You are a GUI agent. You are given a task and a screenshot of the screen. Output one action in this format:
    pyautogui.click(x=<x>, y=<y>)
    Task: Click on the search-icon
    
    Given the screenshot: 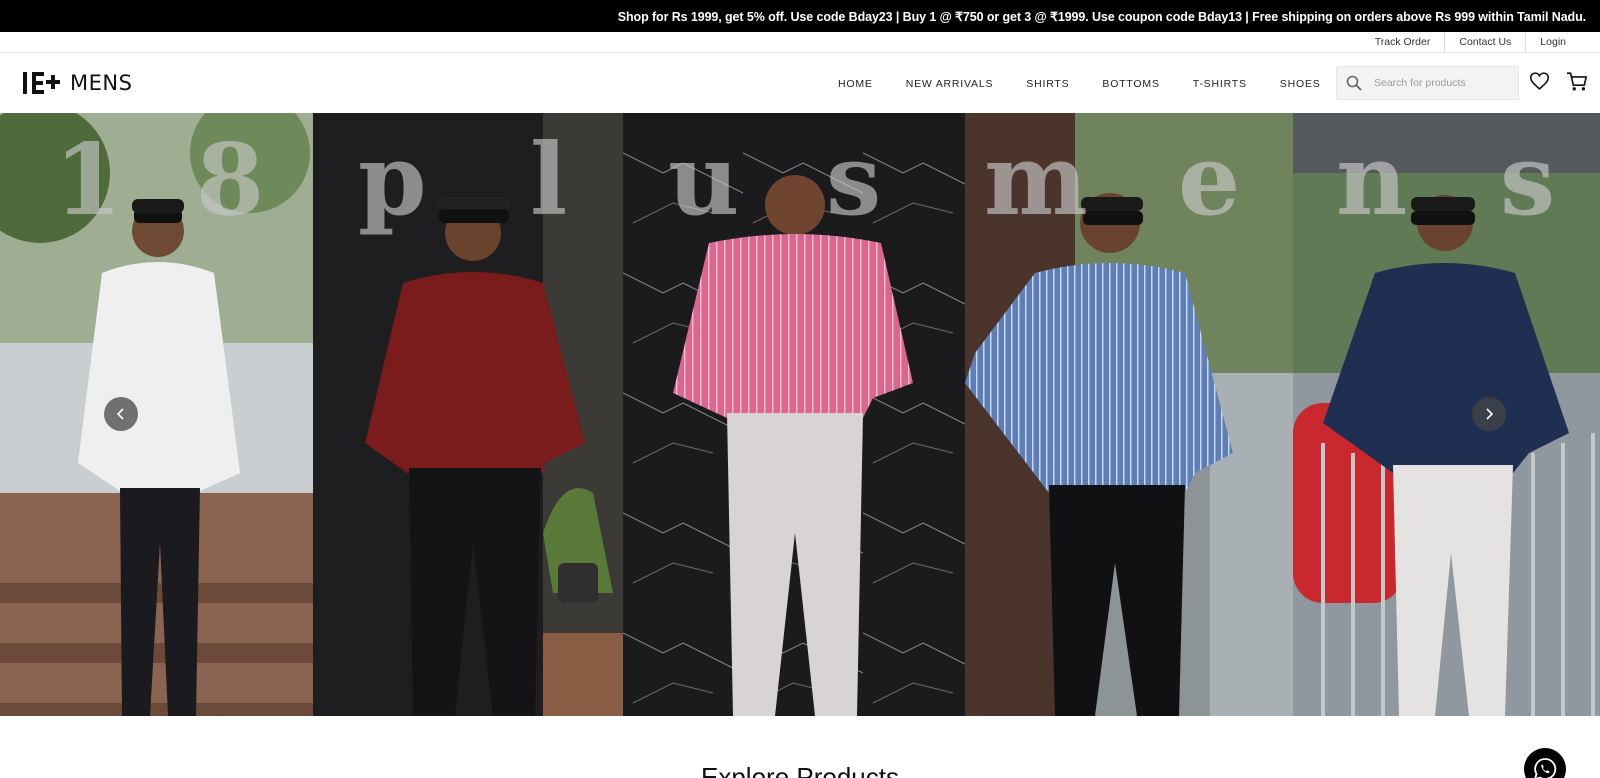 What is the action you would take?
    pyautogui.click(x=1354, y=83)
    